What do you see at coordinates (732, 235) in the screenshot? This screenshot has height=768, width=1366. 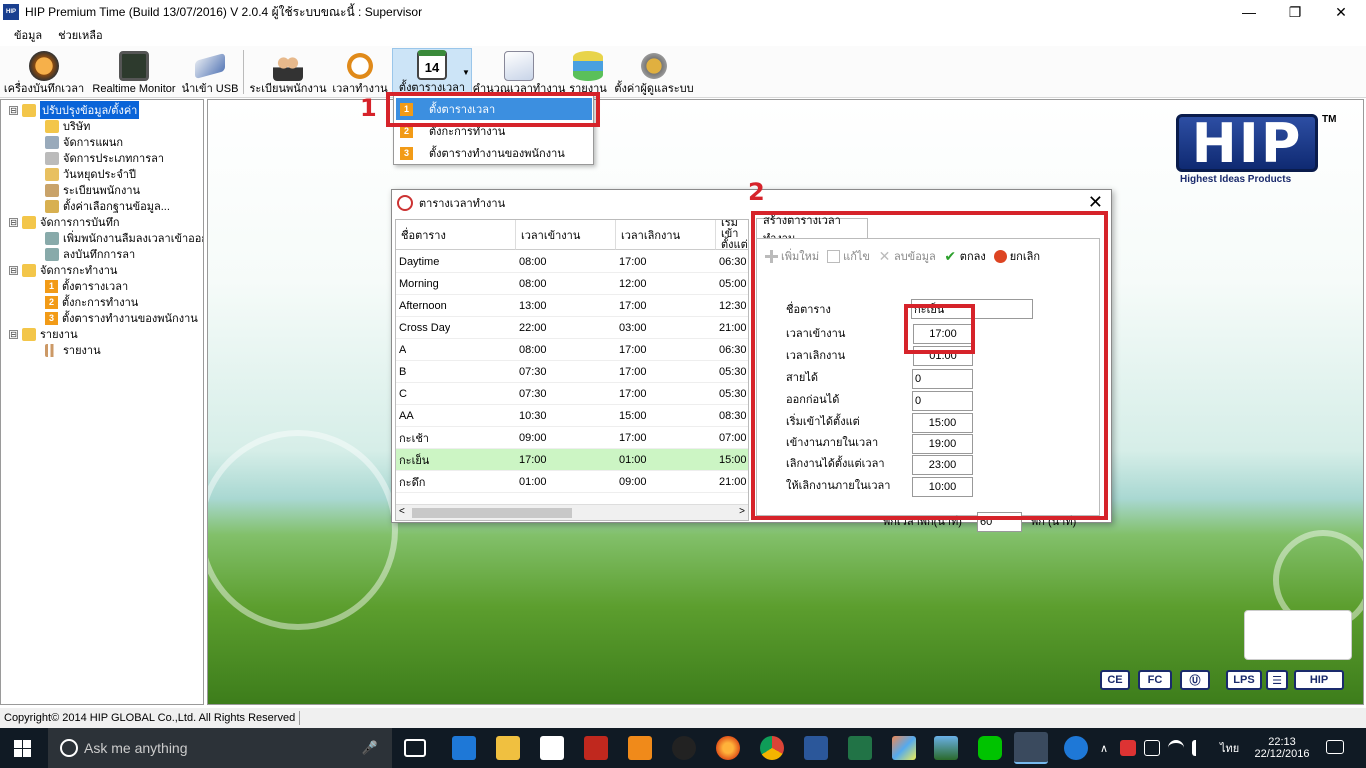 I see `column-header: เริ่มเข้า ตั้งแต่` at bounding box center [732, 235].